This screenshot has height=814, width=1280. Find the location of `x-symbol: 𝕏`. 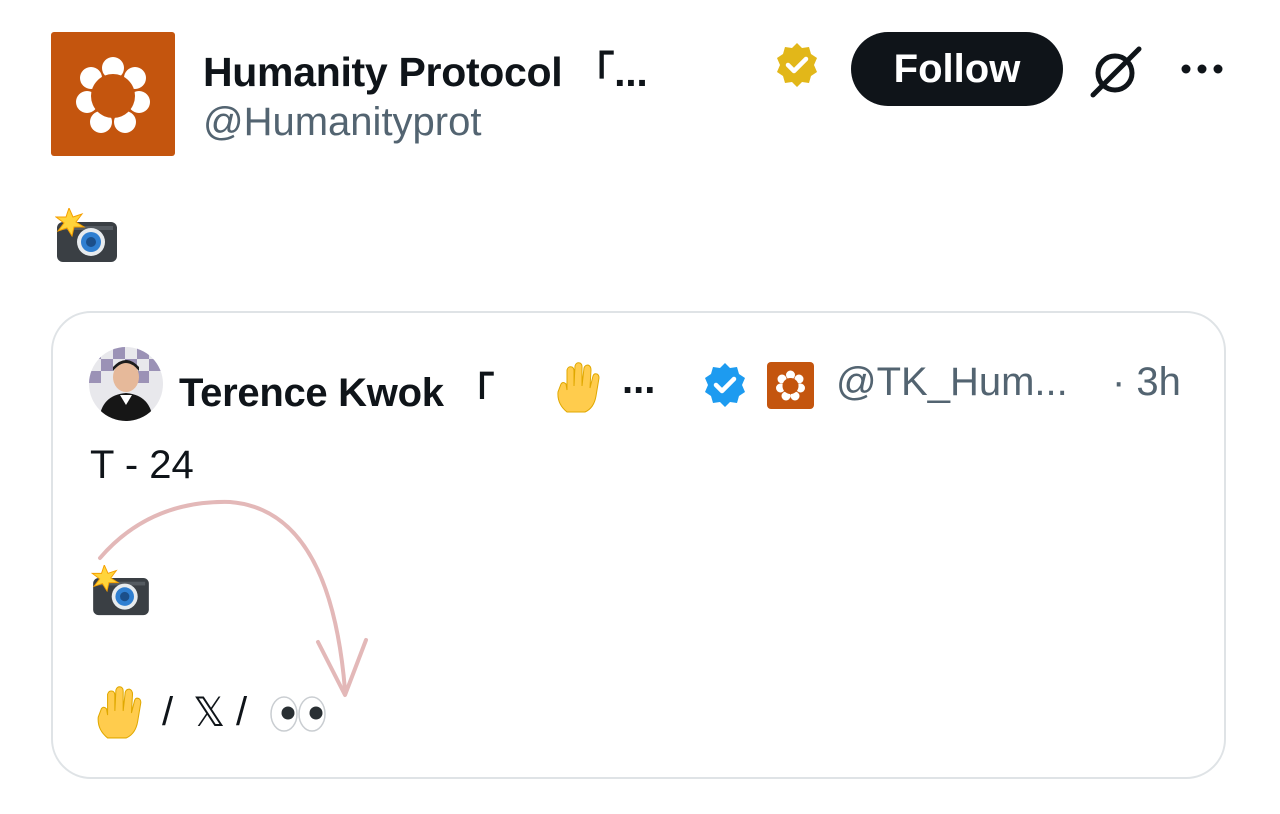

x-symbol: 𝕏 is located at coordinates (209, 713).